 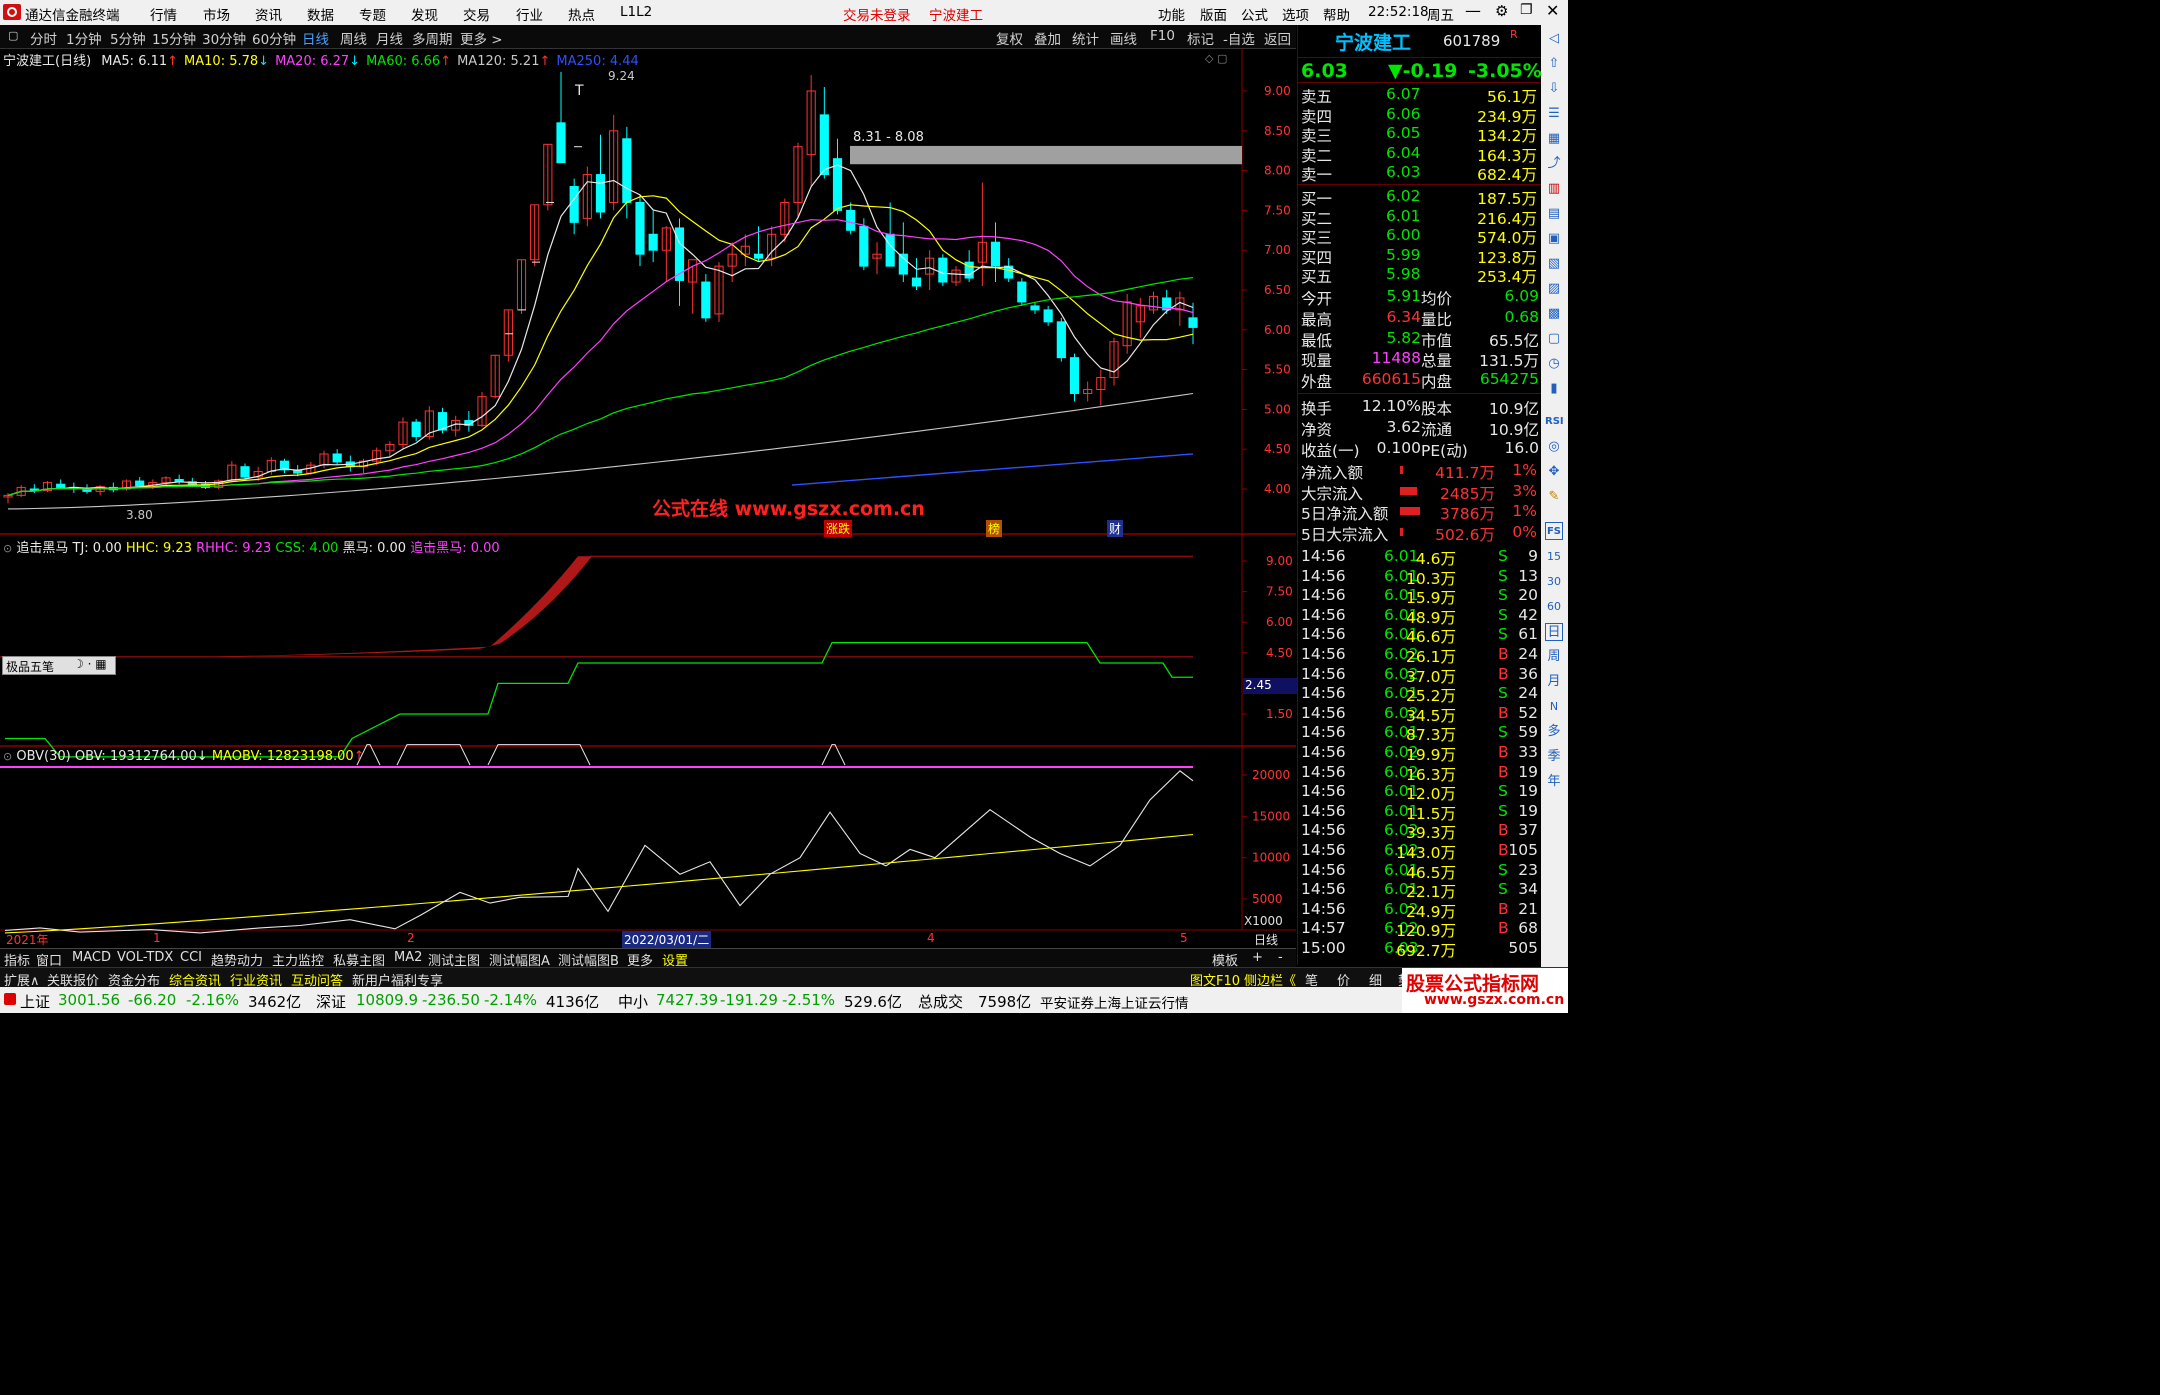 I want to click on side-quarter: 季, so click(x=1554, y=757).